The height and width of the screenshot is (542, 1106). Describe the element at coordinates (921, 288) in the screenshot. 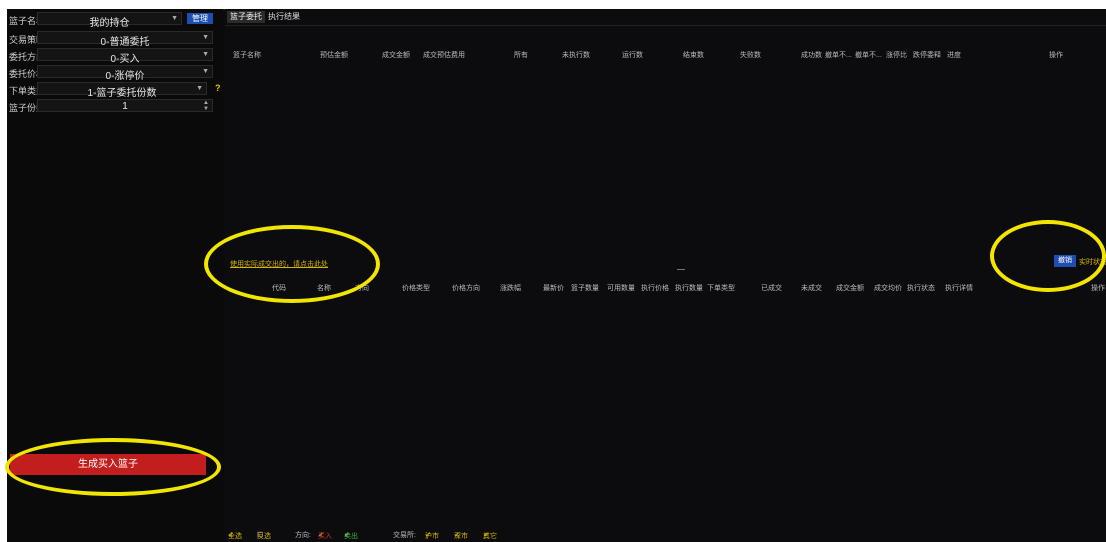

I see `bottom-col-header: 执行状态` at that location.